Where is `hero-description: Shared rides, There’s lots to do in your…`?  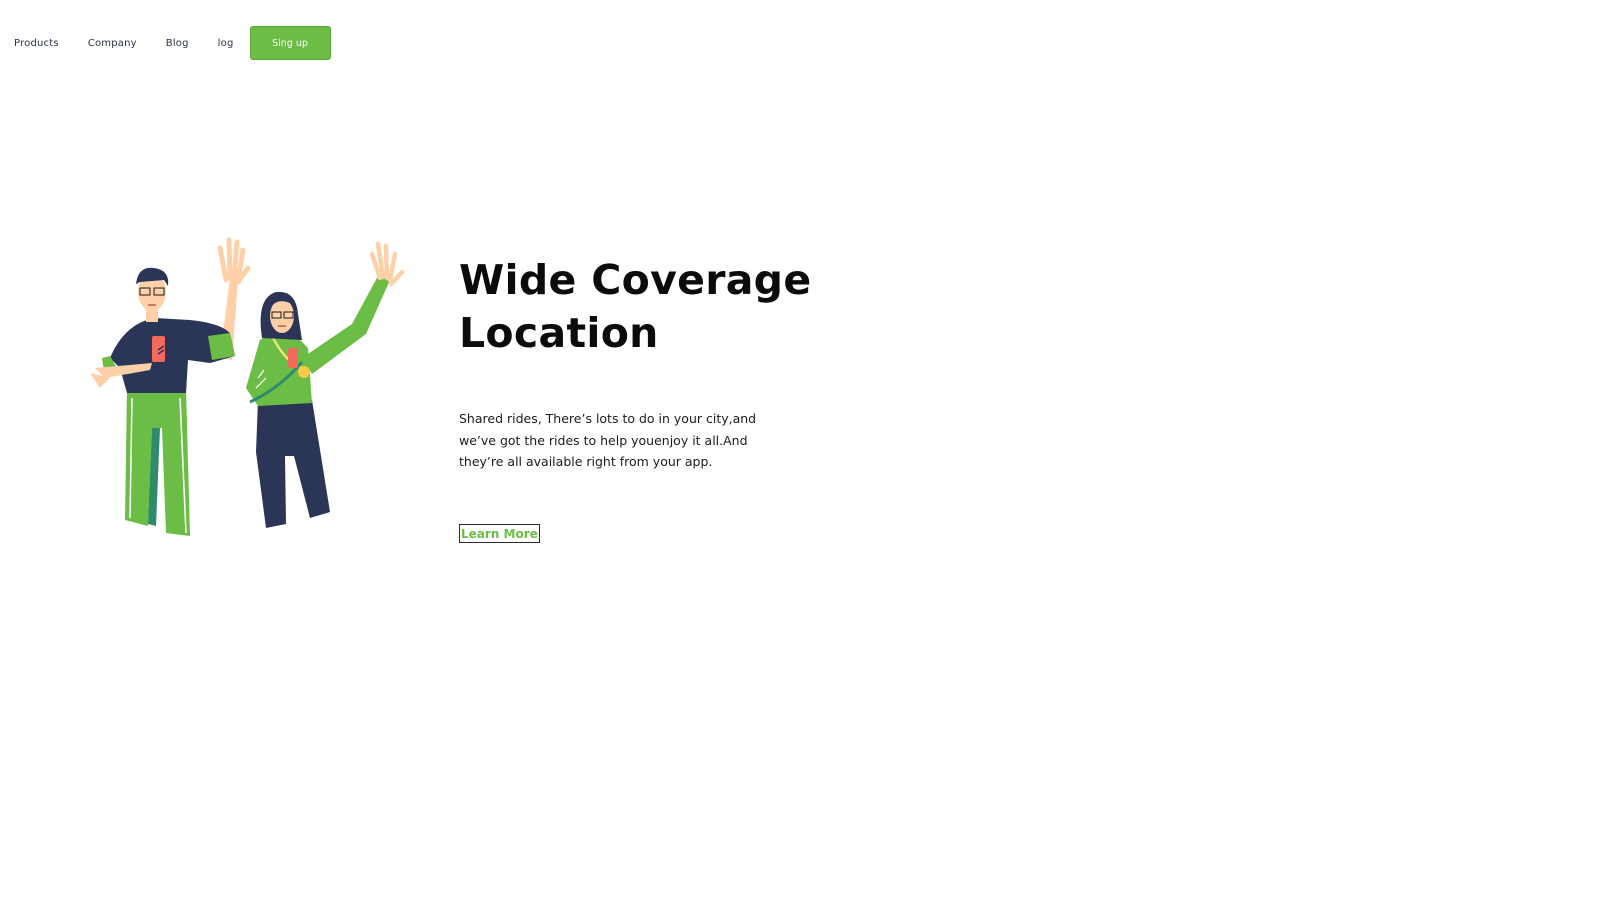
hero-description: Shared rides, There’s lots to do in your… is located at coordinates (608, 440).